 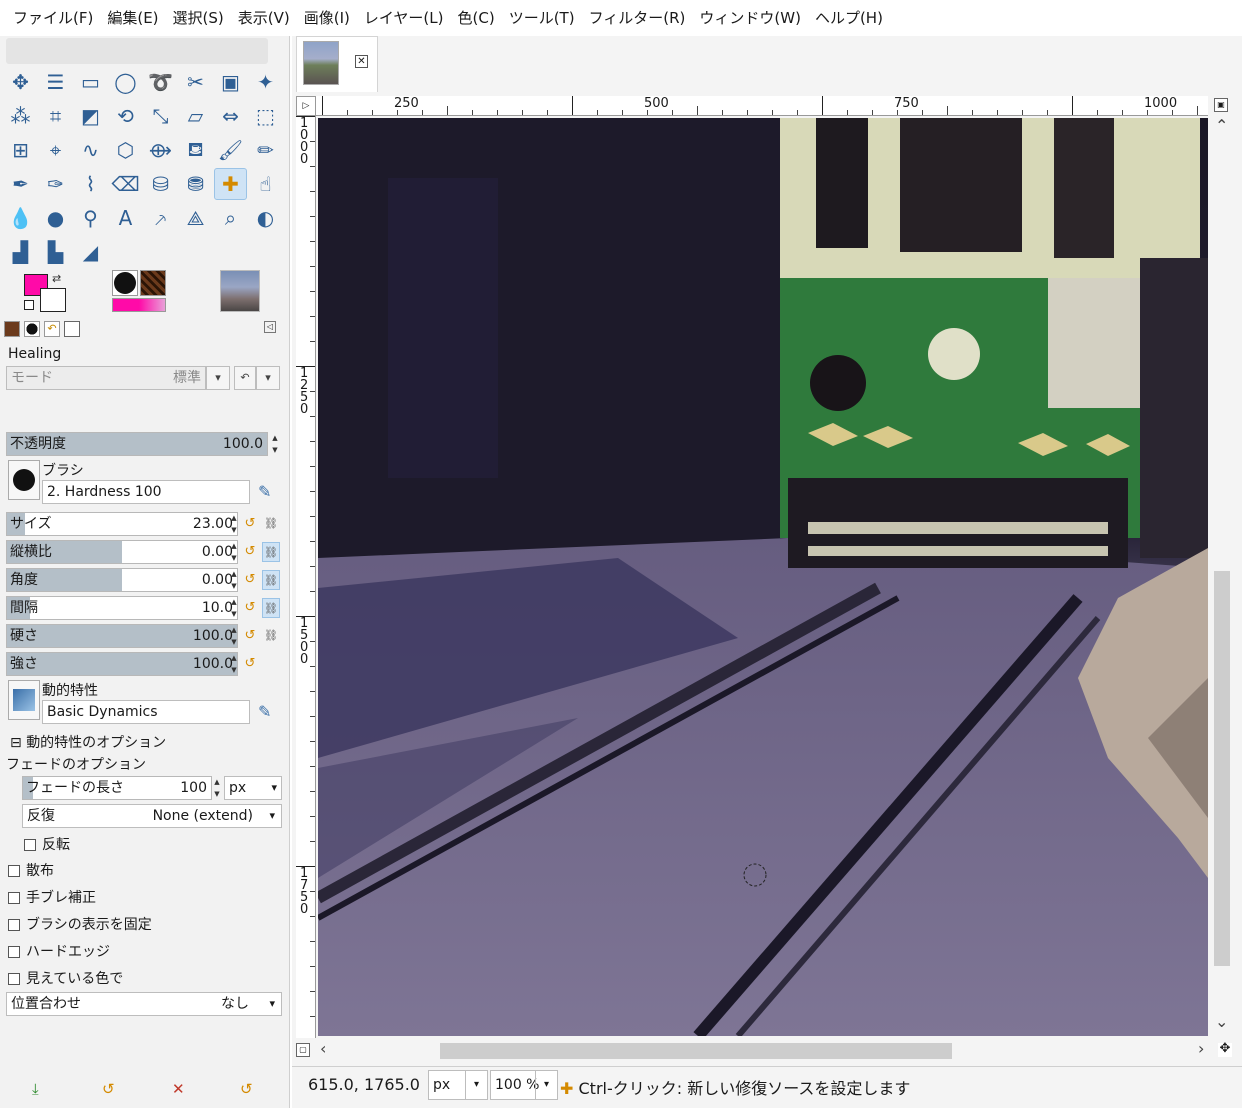 I want to click on text-tool-icon: A, so click(x=125, y=218).